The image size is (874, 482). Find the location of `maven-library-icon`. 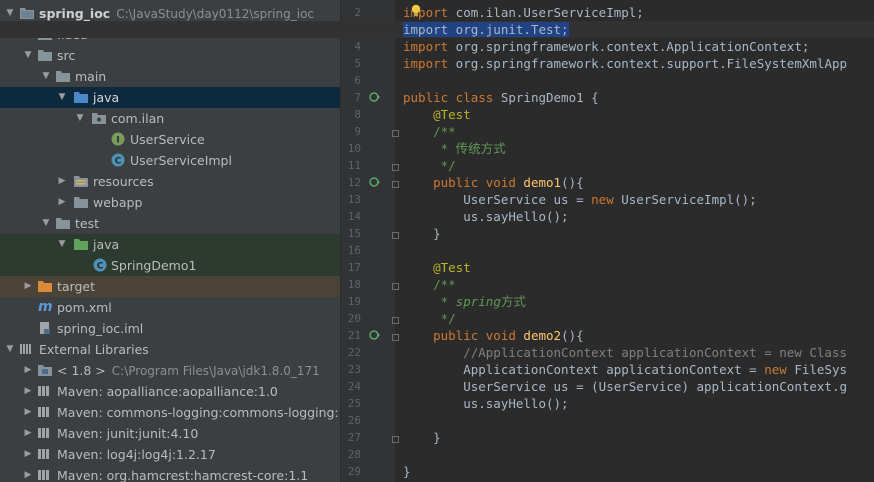

maven-library-icon is located at coordinates (43, 454).